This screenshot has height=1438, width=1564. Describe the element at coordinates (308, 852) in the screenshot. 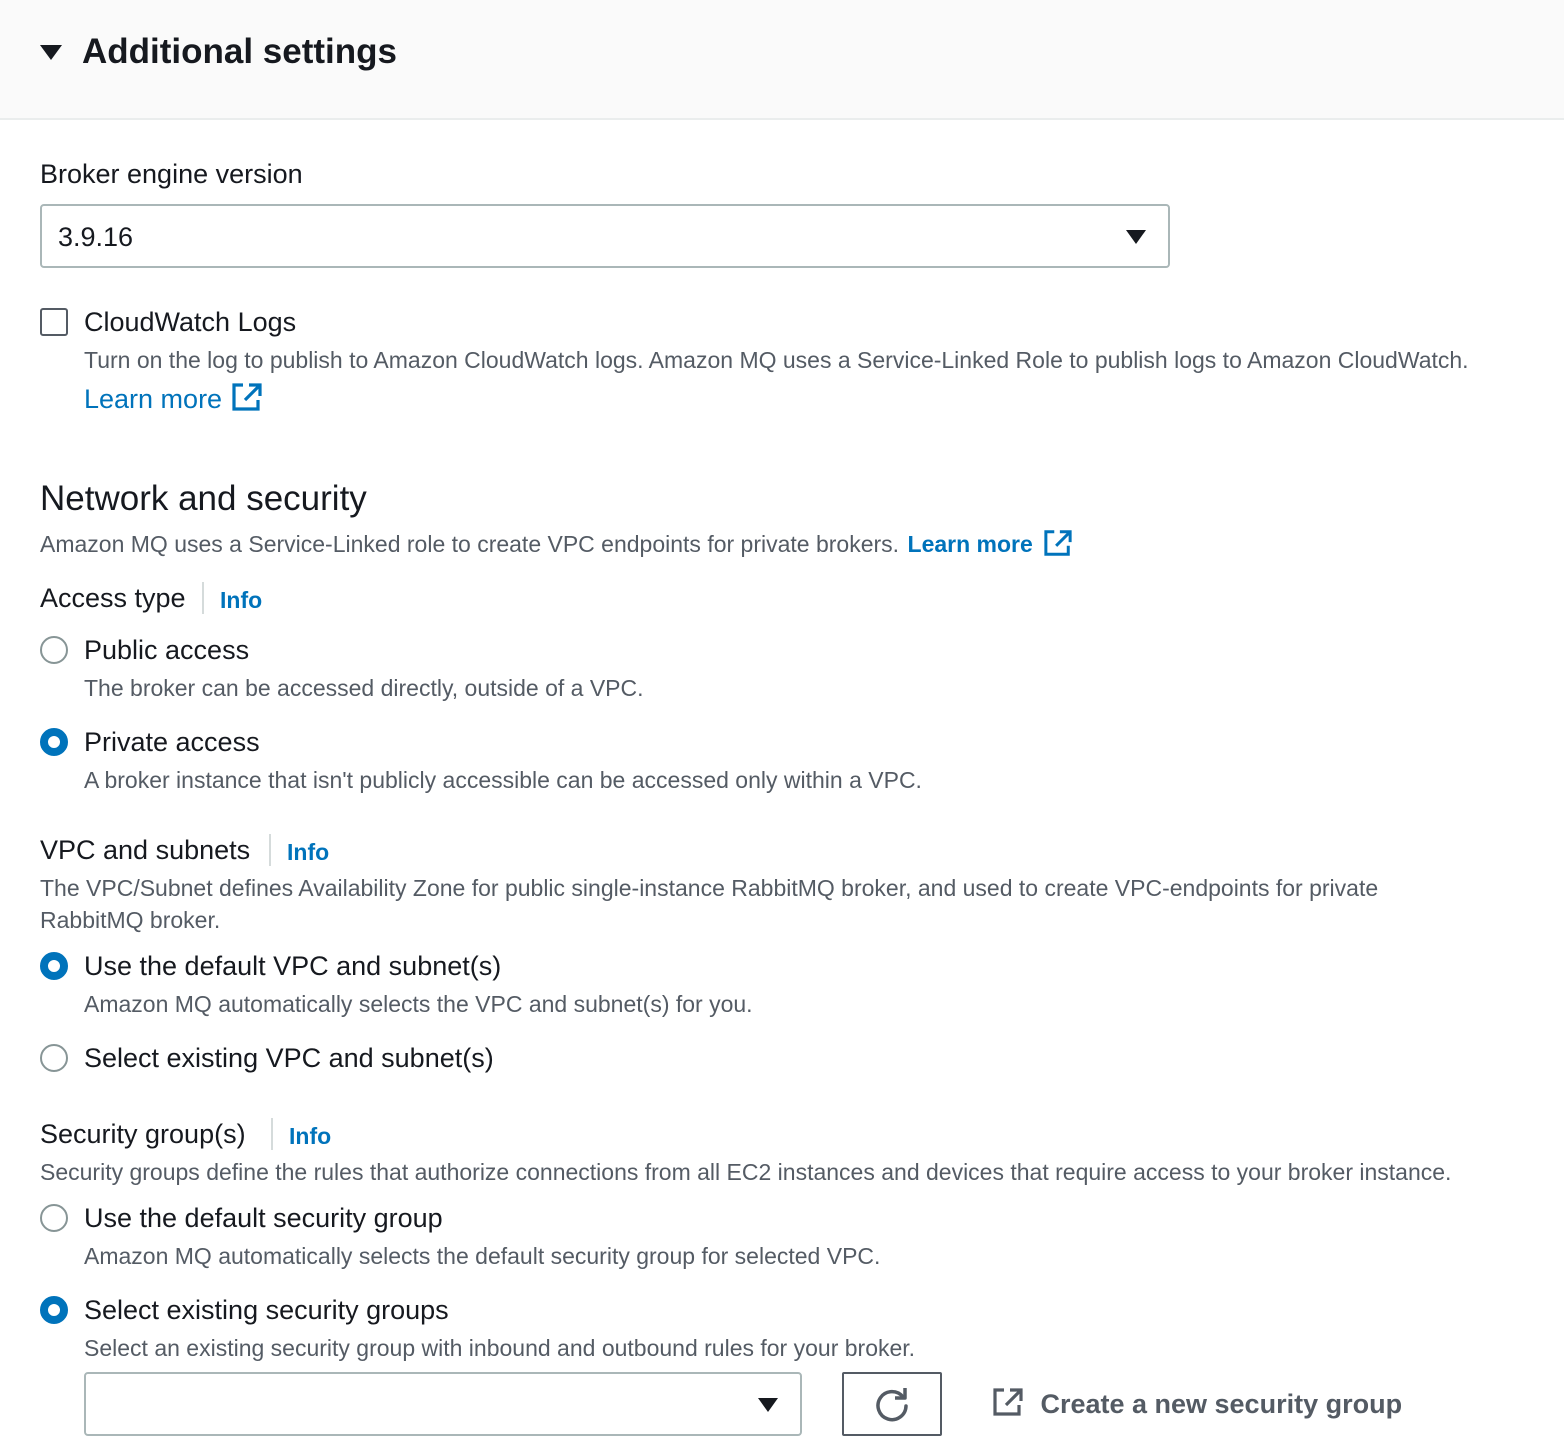

I see `vpc-subnets-info-link: Info` at that location.